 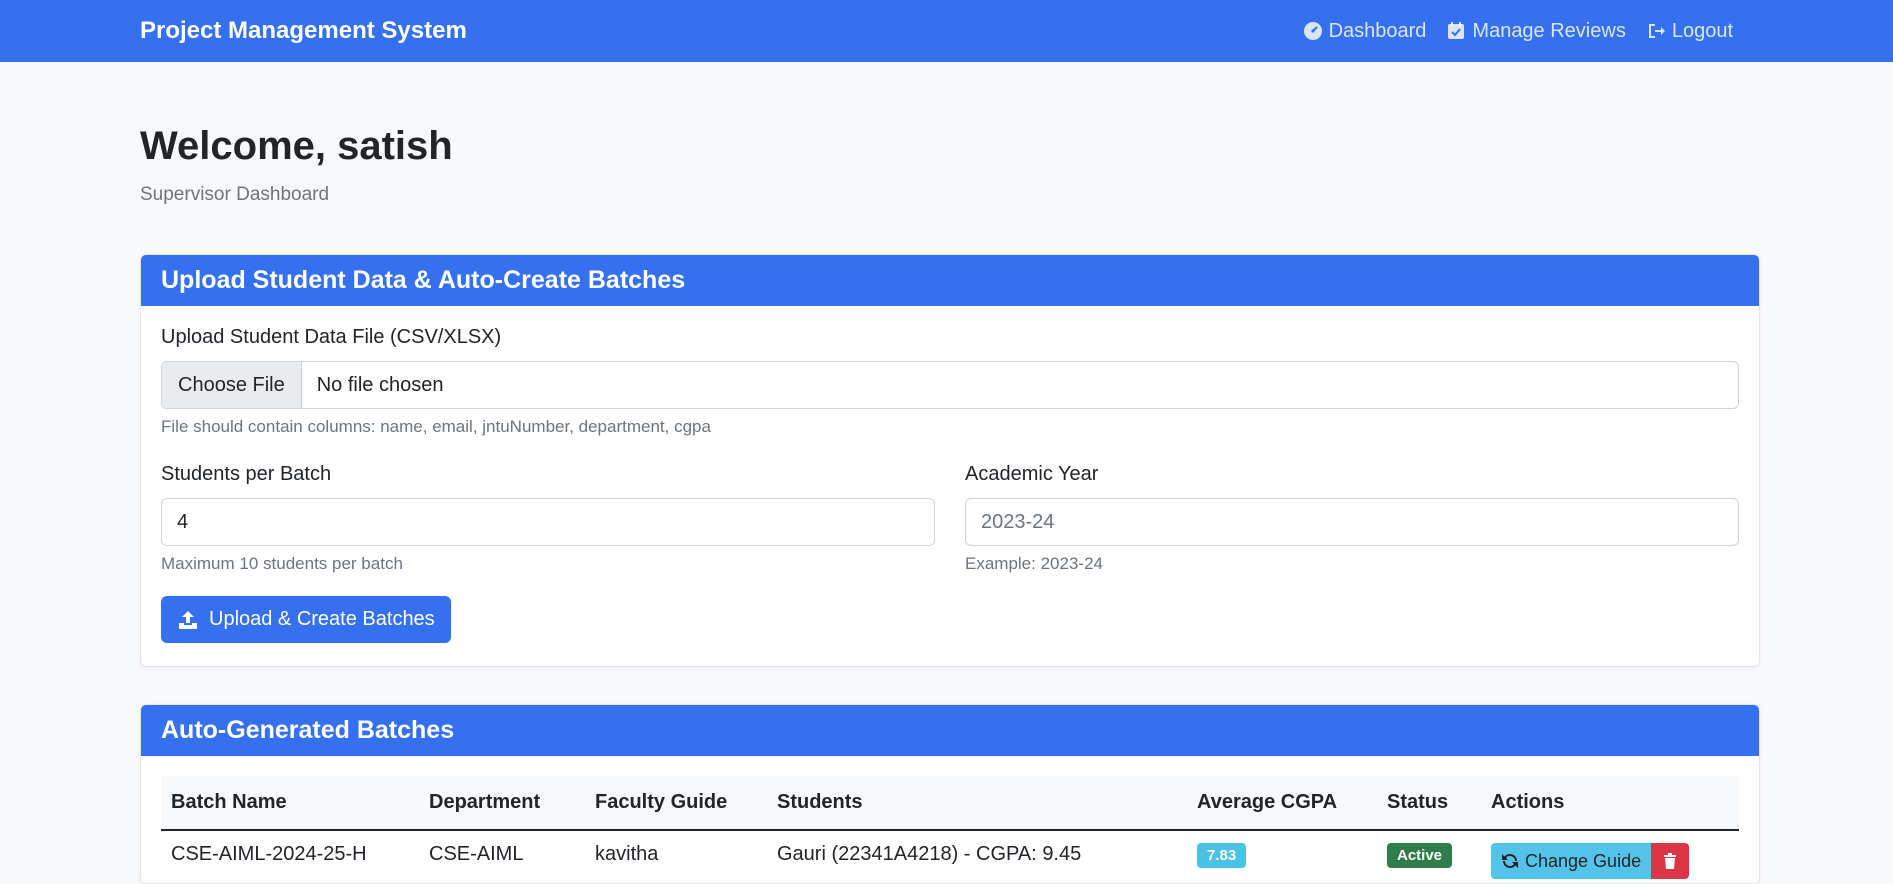 What do you see at coordinates (627, 854) in the screenshot?
I see `guide-cell: kavitha` at bounding box center [627, 854].